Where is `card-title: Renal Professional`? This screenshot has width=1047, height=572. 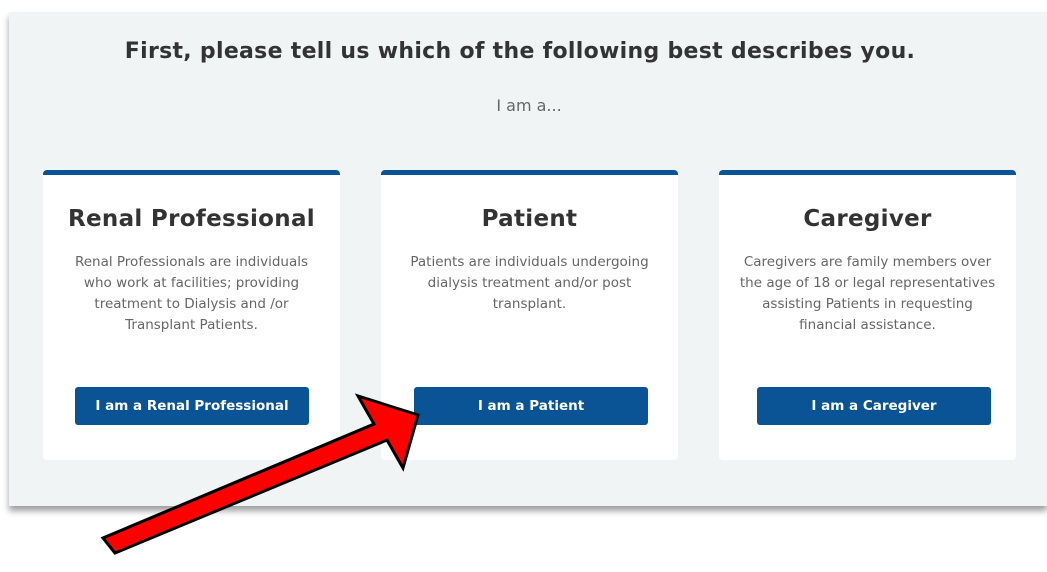 card-title: Renal Professional is located at coordinates (191, 219).